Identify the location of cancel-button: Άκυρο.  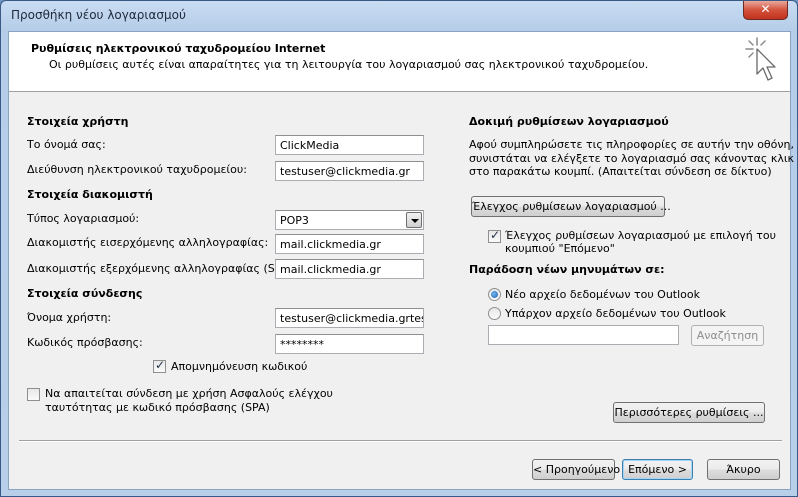
(743, 469).